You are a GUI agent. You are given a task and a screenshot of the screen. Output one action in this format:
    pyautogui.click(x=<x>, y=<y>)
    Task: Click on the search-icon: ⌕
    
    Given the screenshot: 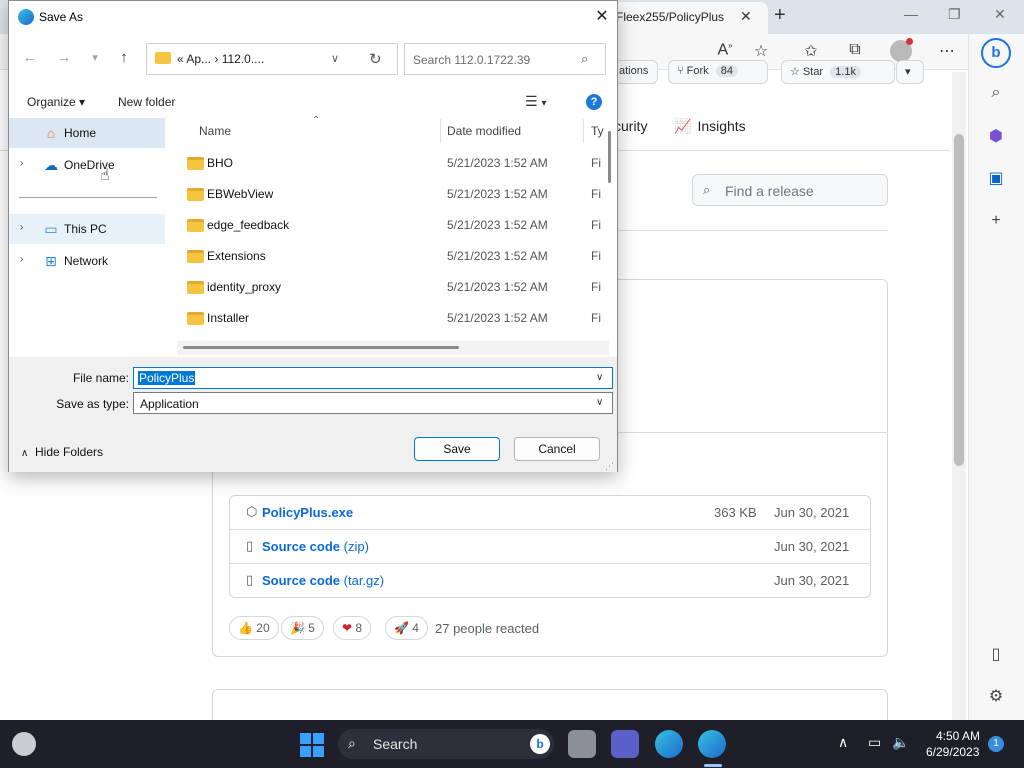 What is the action you would take?
    pyautogui.click(x=996, y=93)
    